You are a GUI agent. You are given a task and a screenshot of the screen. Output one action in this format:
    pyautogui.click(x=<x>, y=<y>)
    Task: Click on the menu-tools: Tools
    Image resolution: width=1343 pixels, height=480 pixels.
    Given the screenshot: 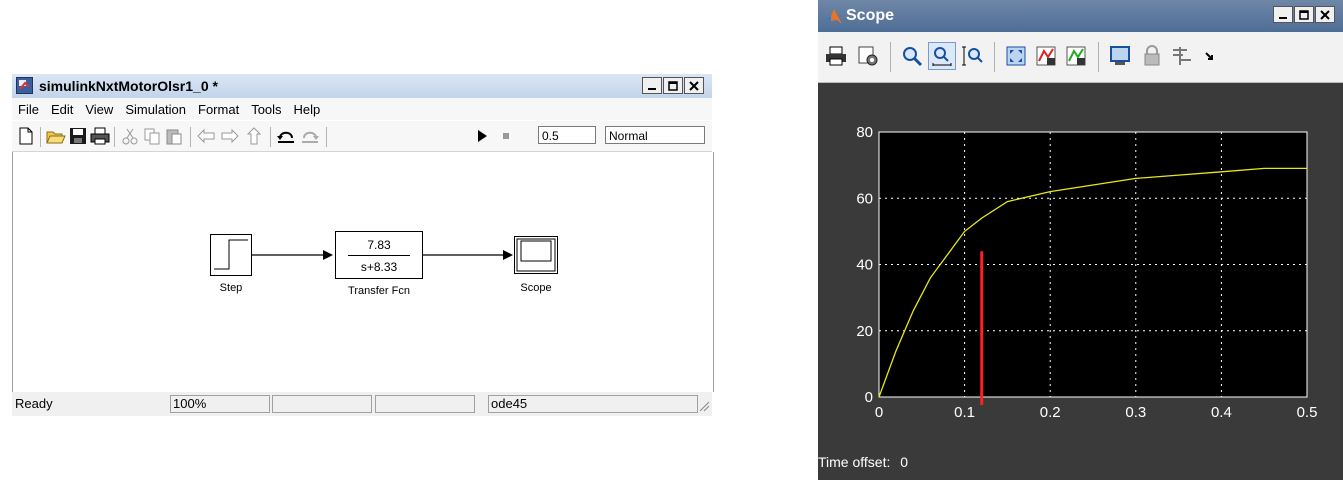 What is the action you would take?
    pyautogui.click(x=266, y=109)
    